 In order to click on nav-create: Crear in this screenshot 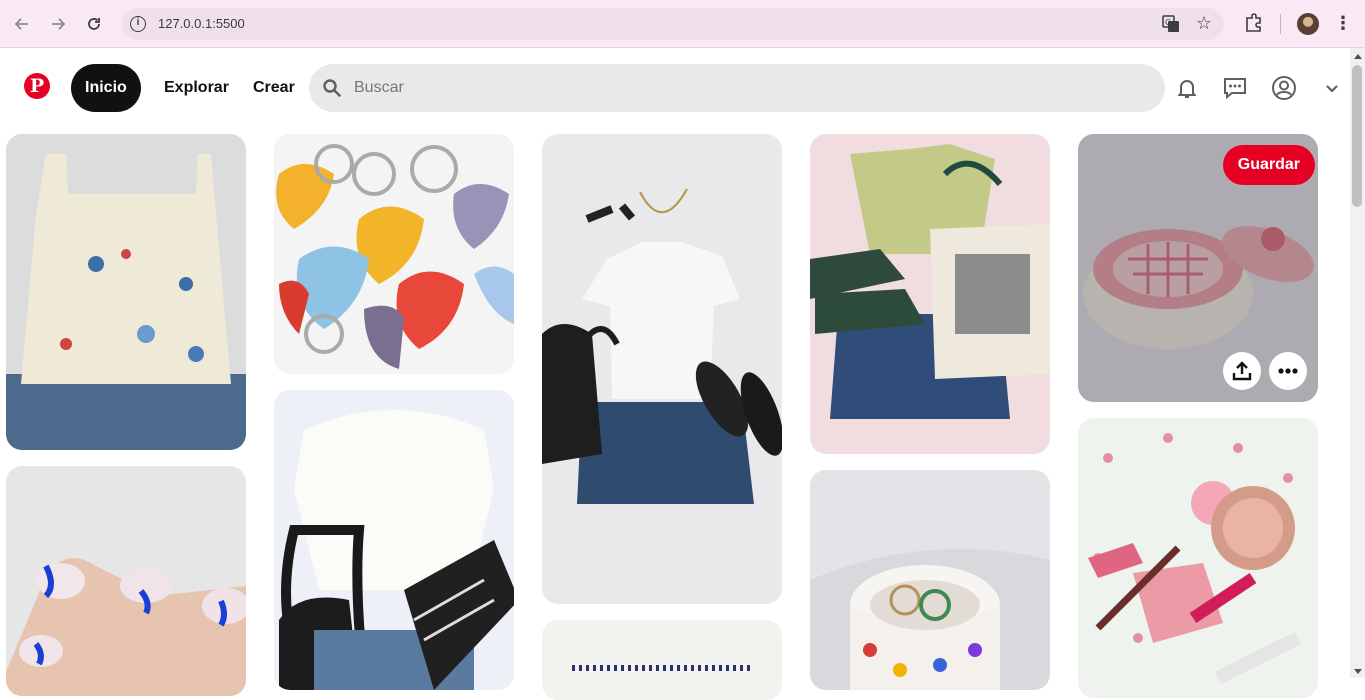, I will do `click(274, 88)`.